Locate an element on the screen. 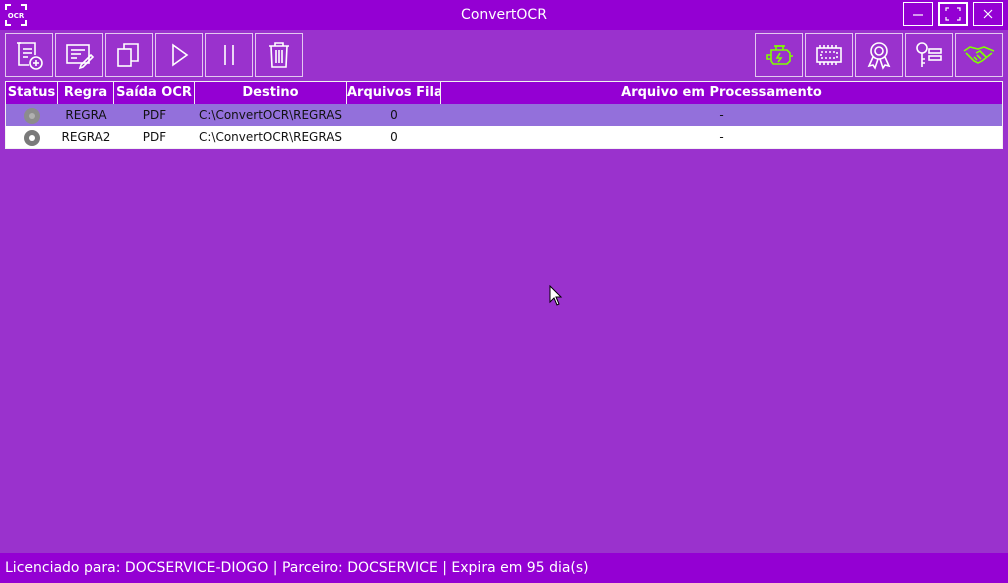 Image resolution: width=1008 pixels, height=583 pixels. add-rule-button is located at coordinates (29, 55).